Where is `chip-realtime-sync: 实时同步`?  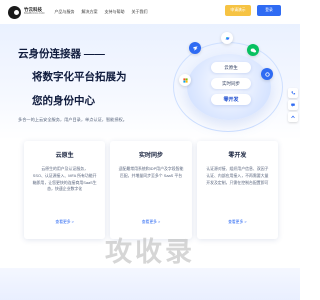
chip-realtime-sync: 实时同步 is located at coordinates (231, 83).